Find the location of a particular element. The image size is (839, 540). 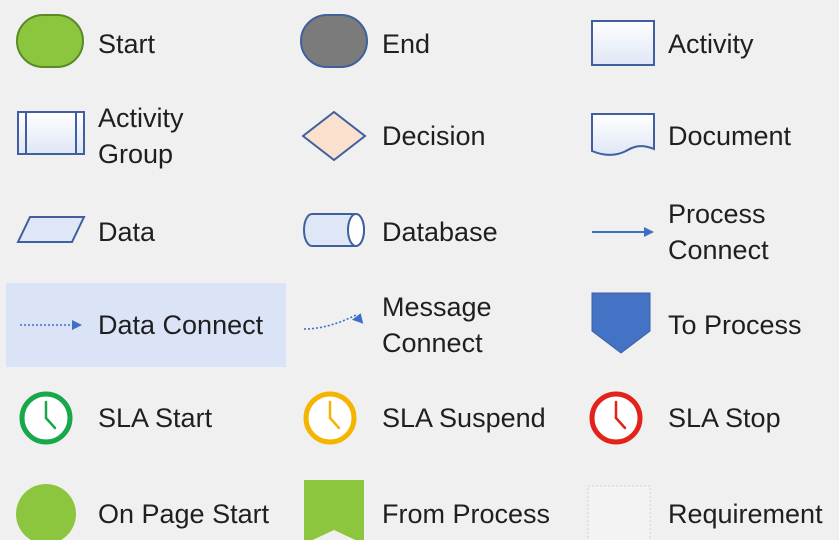

message-connect-icon is located at coordinates (334, 325).